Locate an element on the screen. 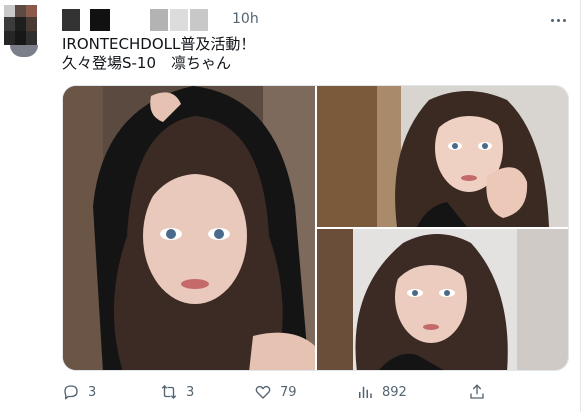 This screenshot has height=412, width=587. retweet-count: 3 is located at coordinates (190, 392).